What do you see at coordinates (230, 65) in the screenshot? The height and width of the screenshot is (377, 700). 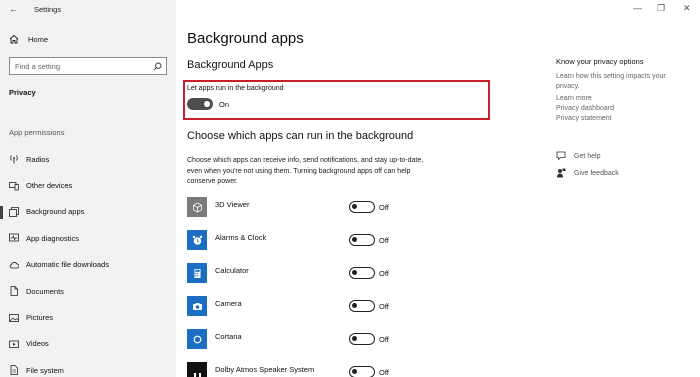 I see `section-subtitle: Background Apps` at bounding box center [230, 65].